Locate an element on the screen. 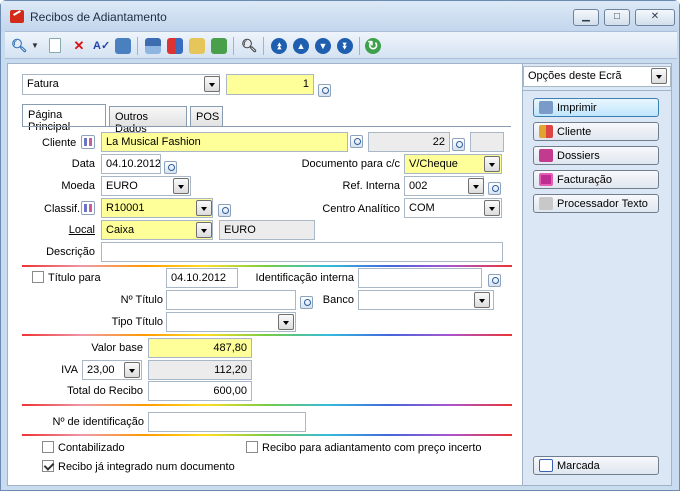 This screenshot has height=491, width=680. integrado-label: Recibo já integrado num documento is located at coordinates (146, 467).